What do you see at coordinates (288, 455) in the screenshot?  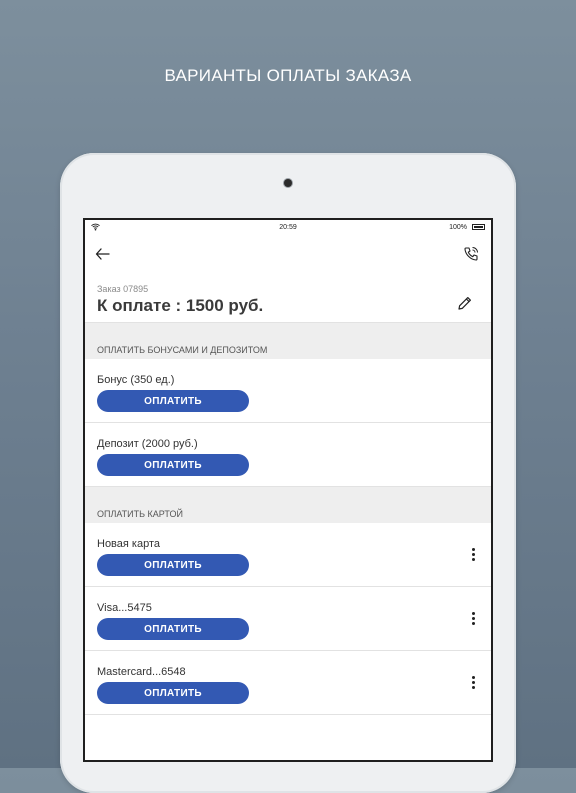 I see `payment-option-deposit: Депозит (2000 руб.) ОПЛАТИТЬ` at bounding box center [288, 455].